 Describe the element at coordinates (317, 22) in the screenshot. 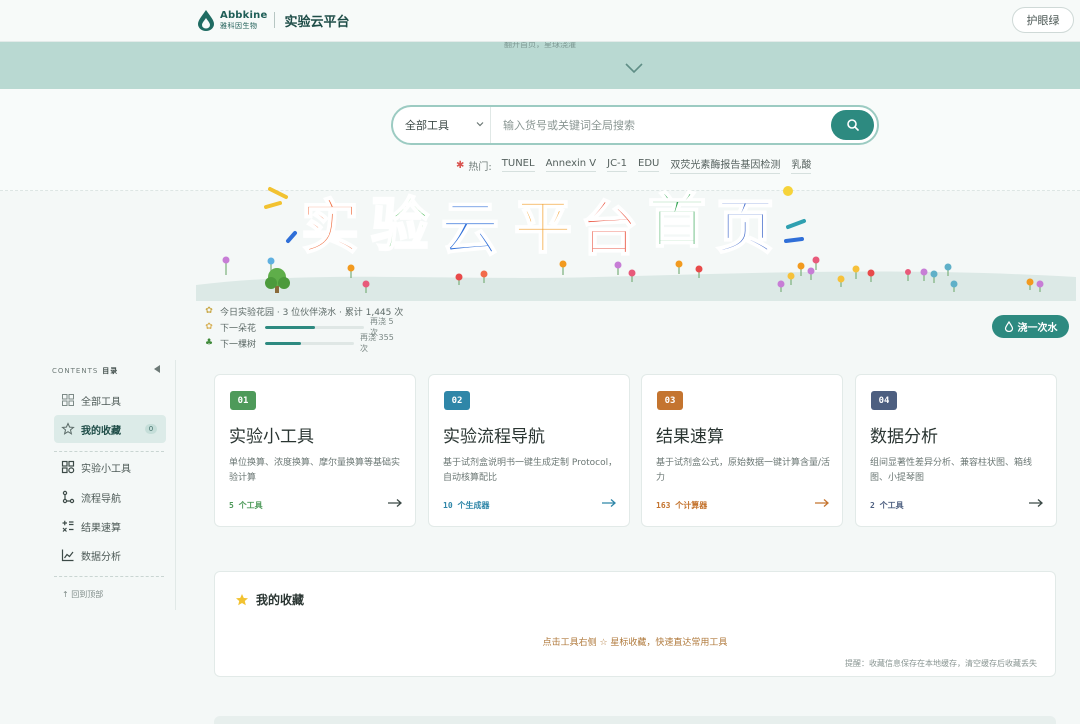

I see `site-title: 实验云平台` at that location.